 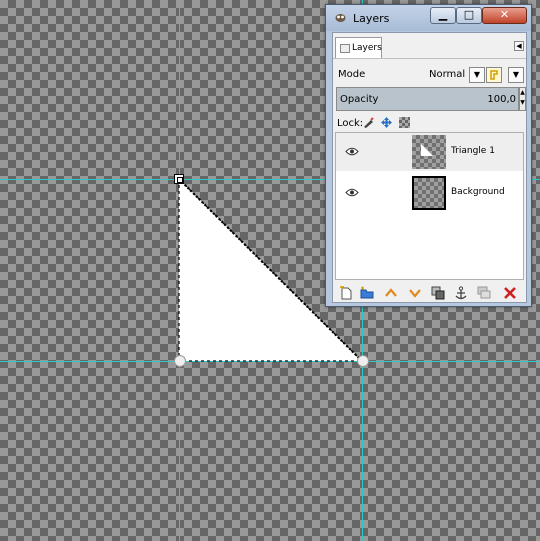 What do you see at coordinates (415, 293) in the screenshot?
I see `lower-layer-icon` at bounding box center [415, 293].